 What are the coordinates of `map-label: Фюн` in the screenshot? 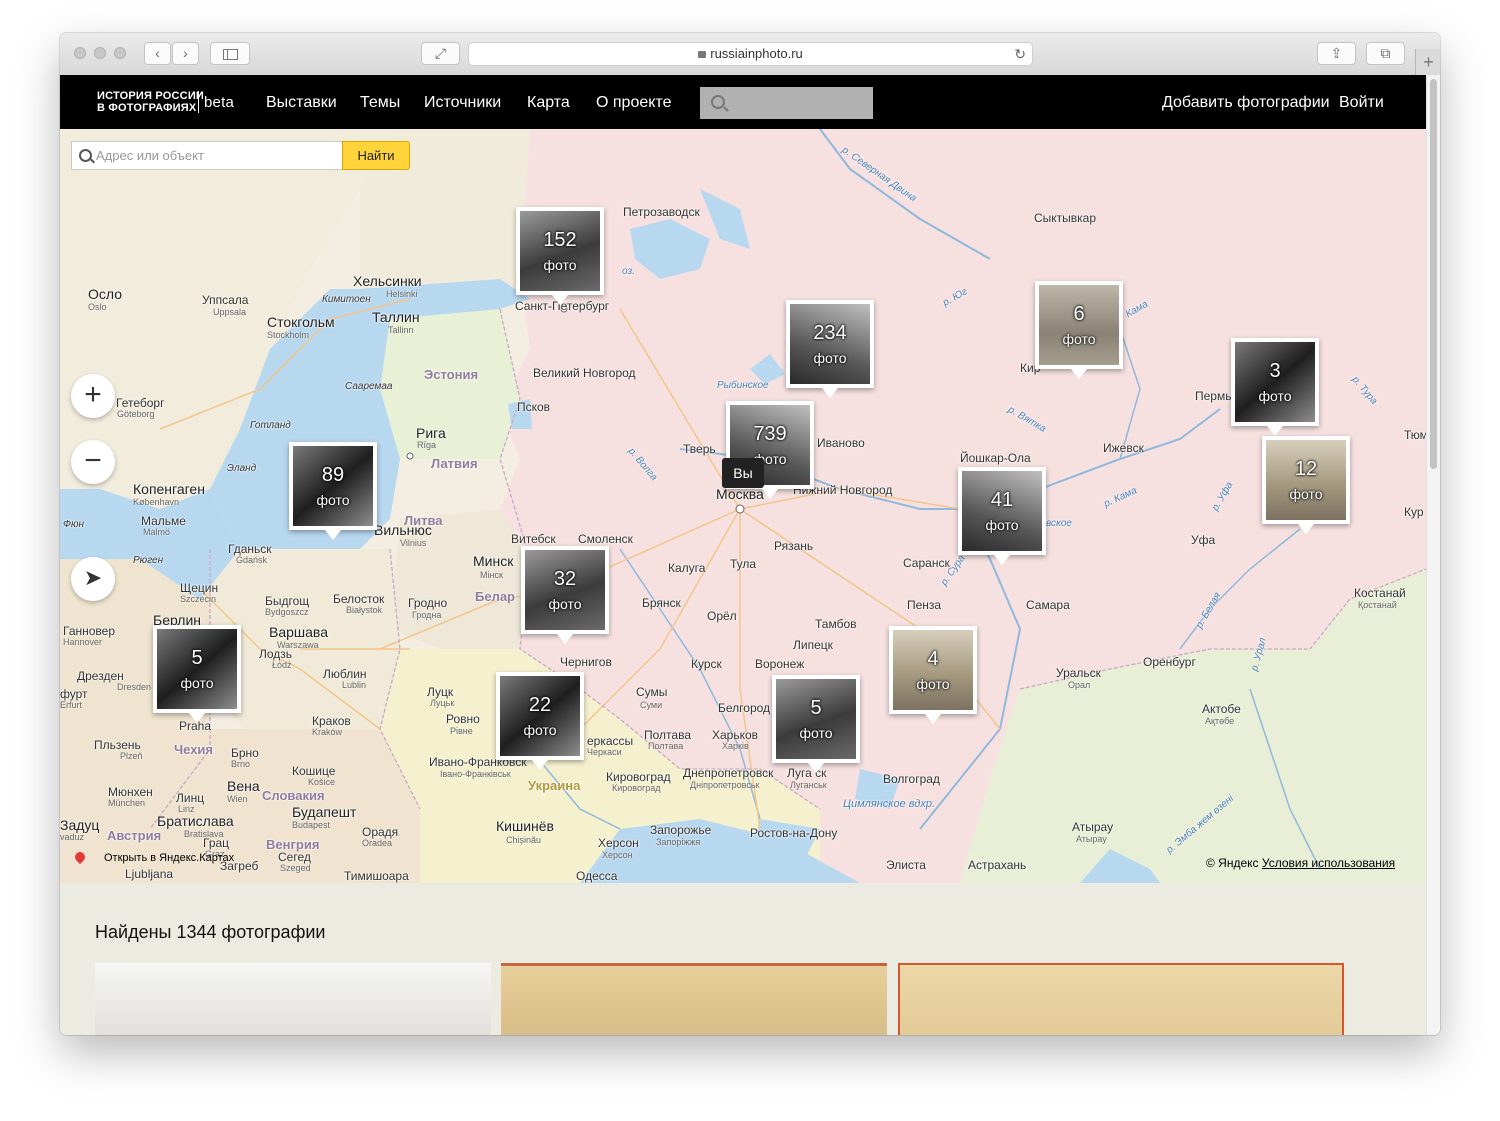 It's located at (73, 524).